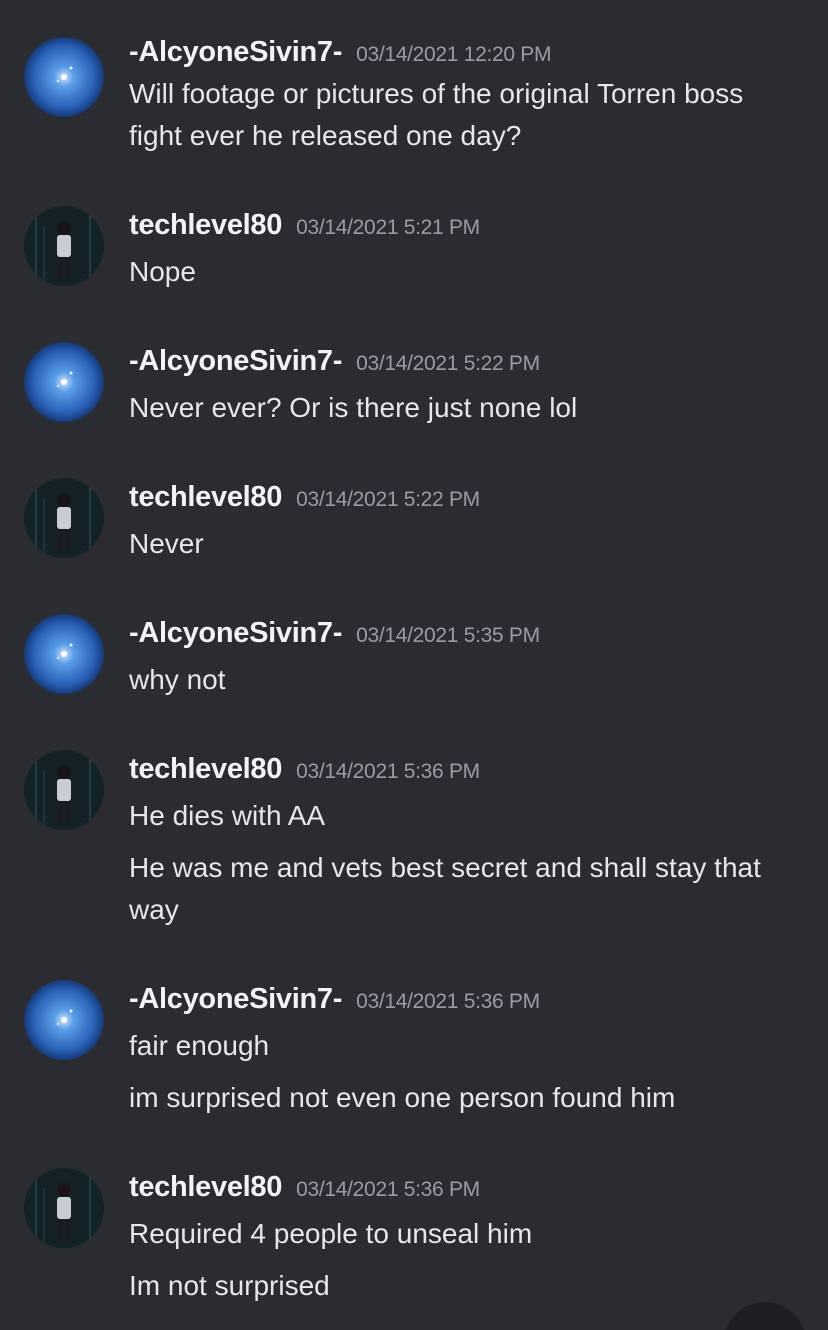 The width and height of the screenshot is (828, 1330). What do you see at coordinates (227, 815) in the screenshot?
I see `message-text: He dies with AA` at bounding box center [227, 815].